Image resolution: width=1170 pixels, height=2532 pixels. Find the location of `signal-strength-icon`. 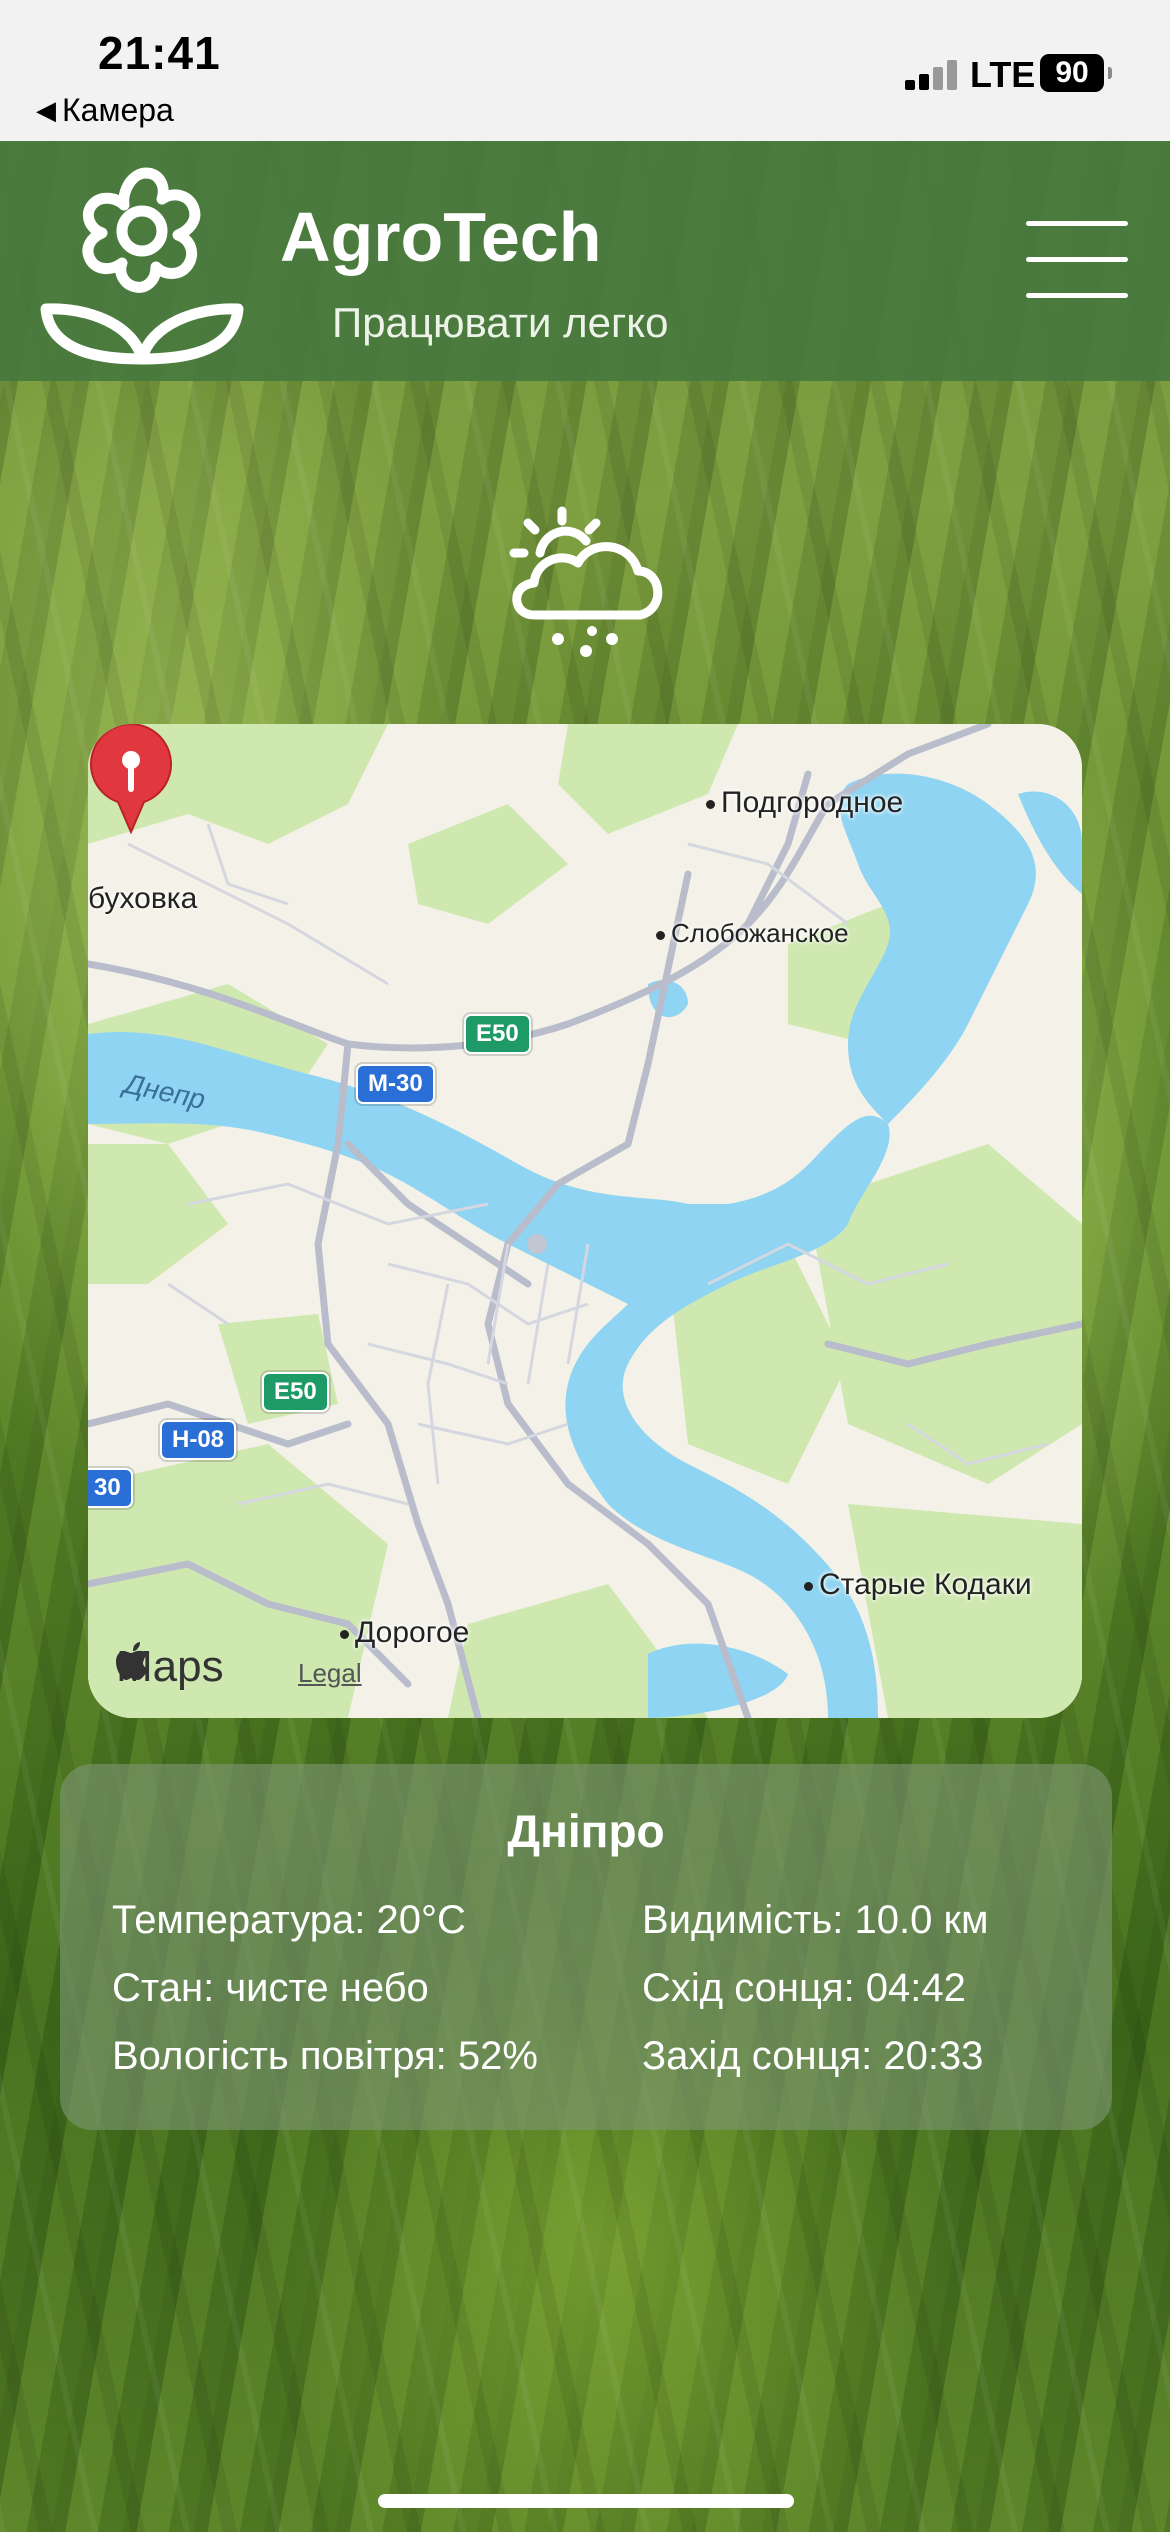

signal-strength-icon is located at coordinates (932, 74).